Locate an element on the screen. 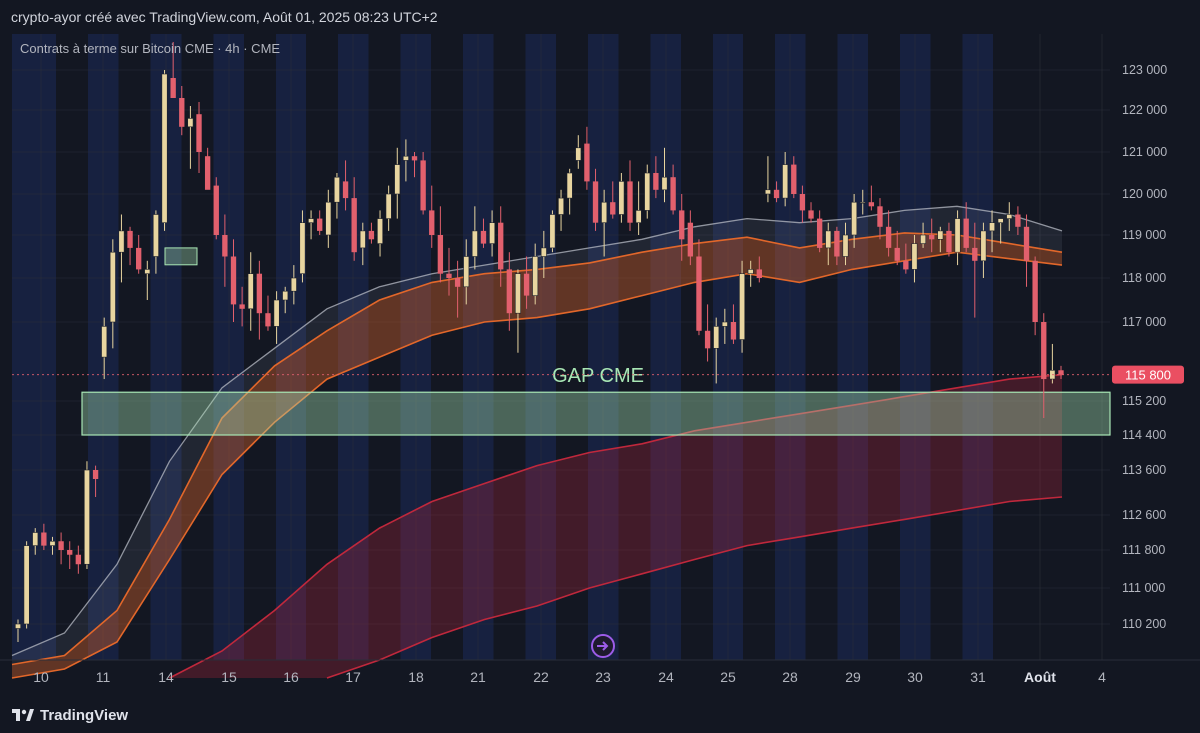 The height and width of the screenshot is (733, 1200). x-axis-tick-label: 30 is located at coordinates (915, 677).